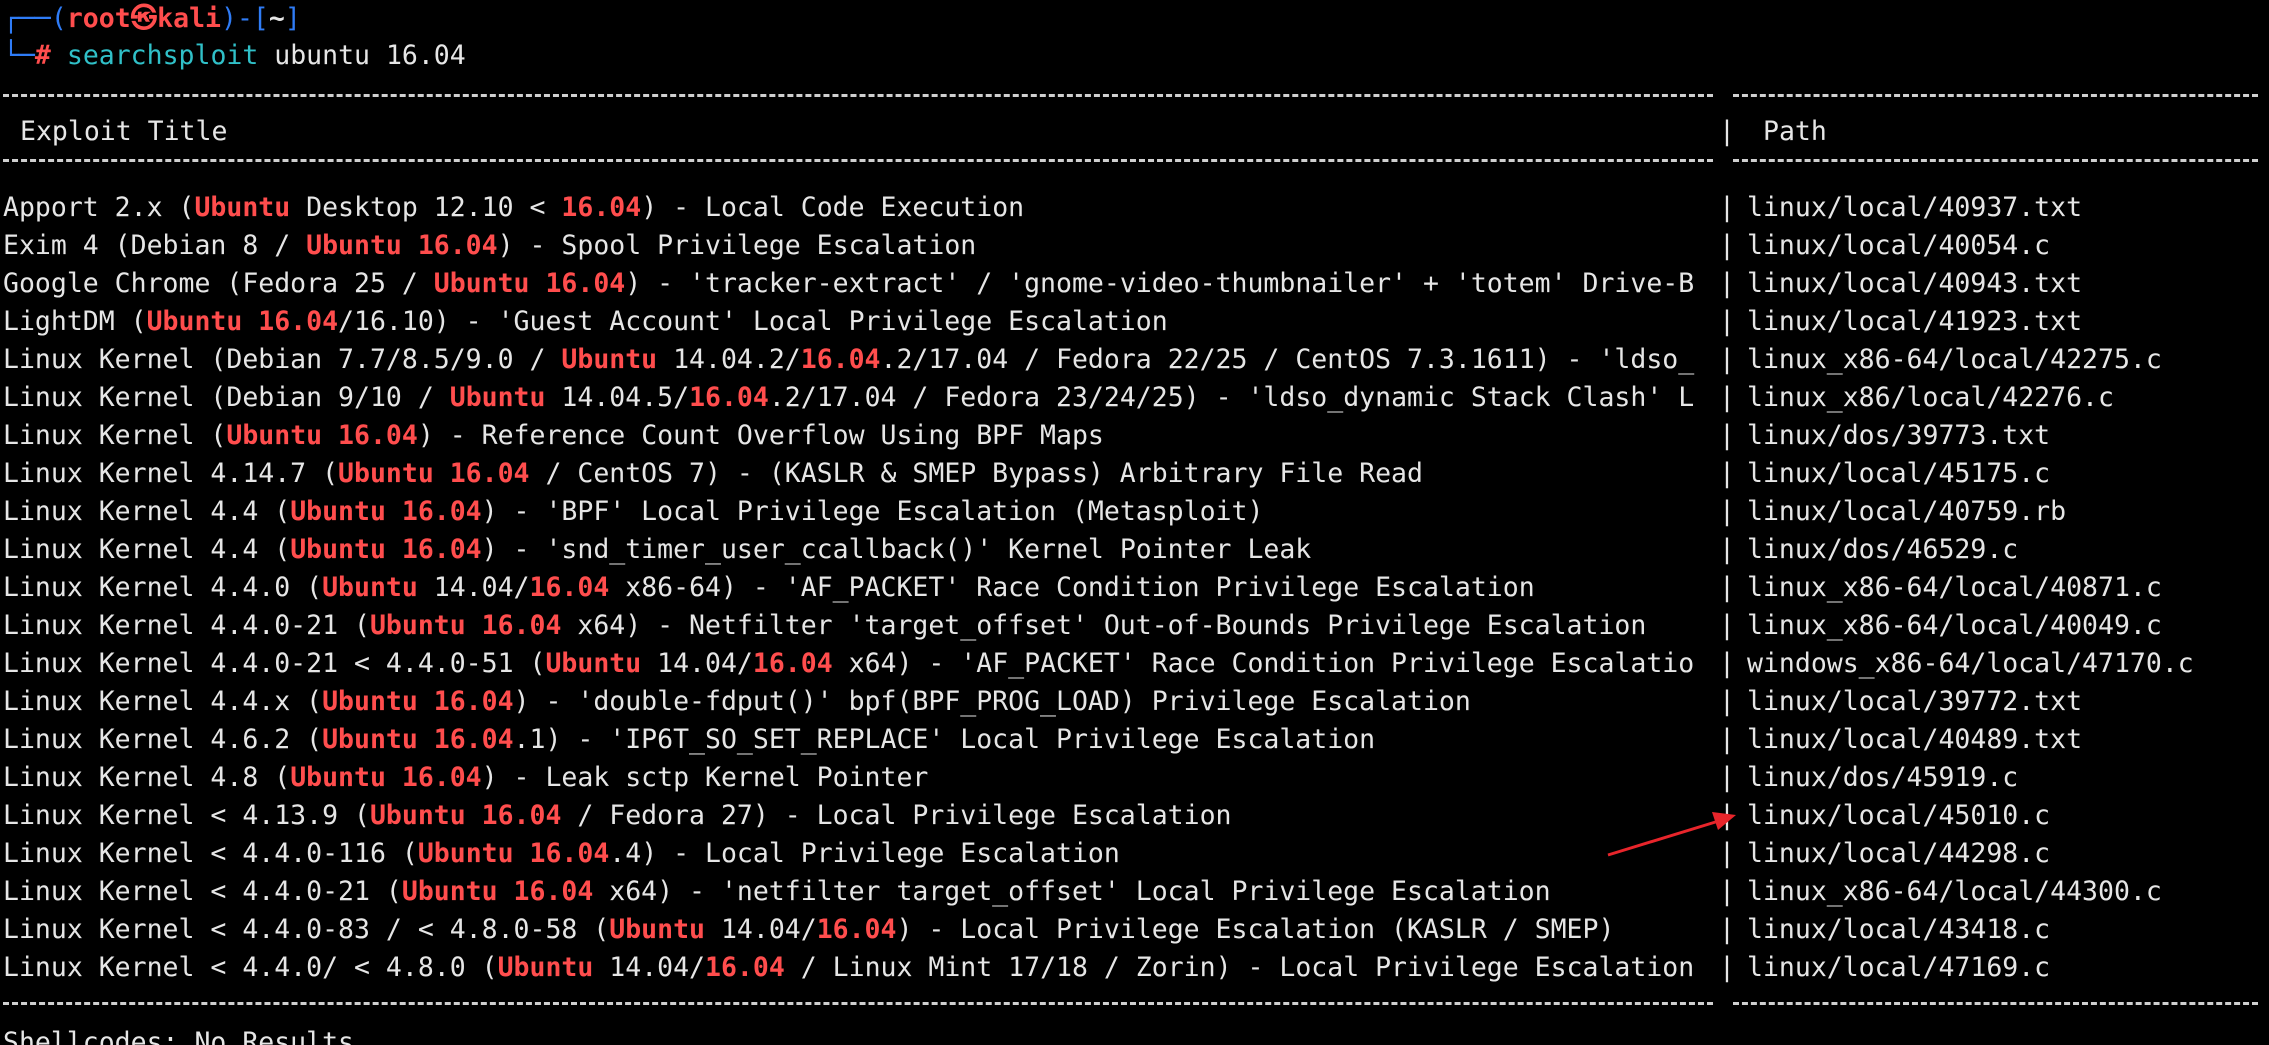 This screenshot has width=2269, height=1045. Describe the element at coordinates (362, 55) in the screenshot. I see `command-args: ubuntu 16.04` at that location.